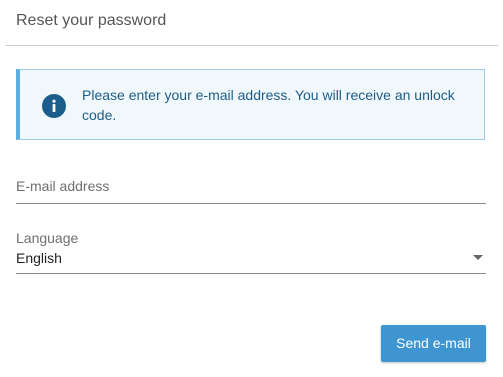  What do you see at coordinates (63, 186) in the screenshot?
I see `email-placeholder: E-mail address` at bounding box center [63, 186].